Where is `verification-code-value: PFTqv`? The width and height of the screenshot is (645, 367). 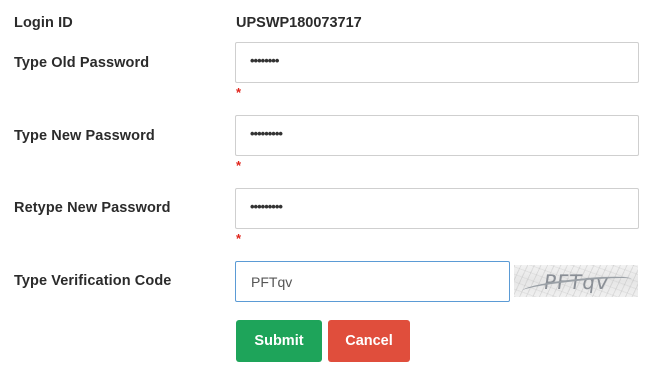
verification-code-value: PFTqv is located at coordinates (272, 282).